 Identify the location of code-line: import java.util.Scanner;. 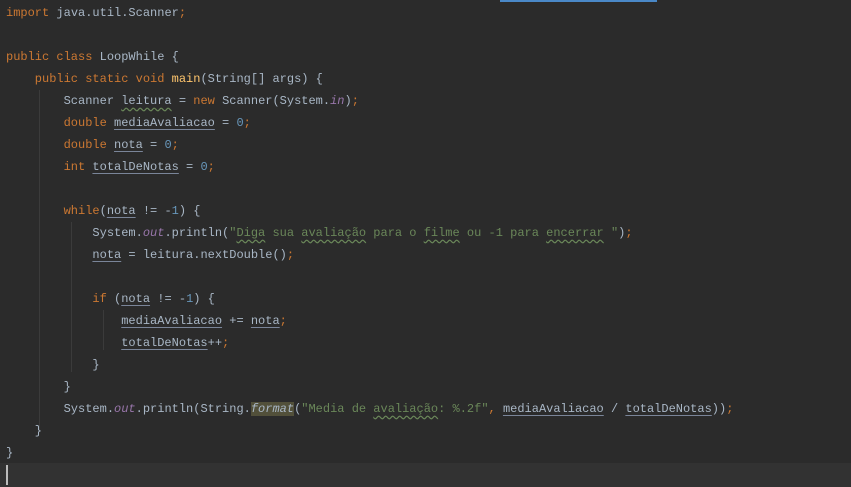
(96, 13).